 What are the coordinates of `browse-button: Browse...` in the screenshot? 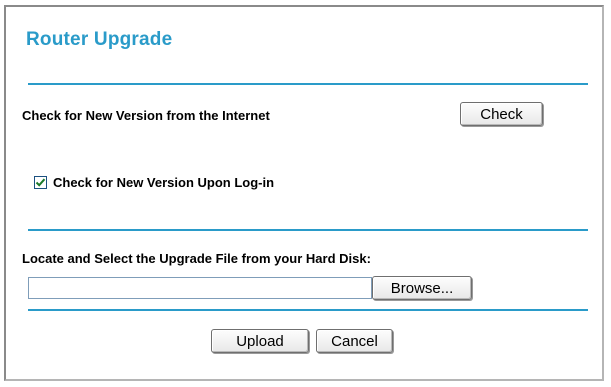 It's located at (422, 288).